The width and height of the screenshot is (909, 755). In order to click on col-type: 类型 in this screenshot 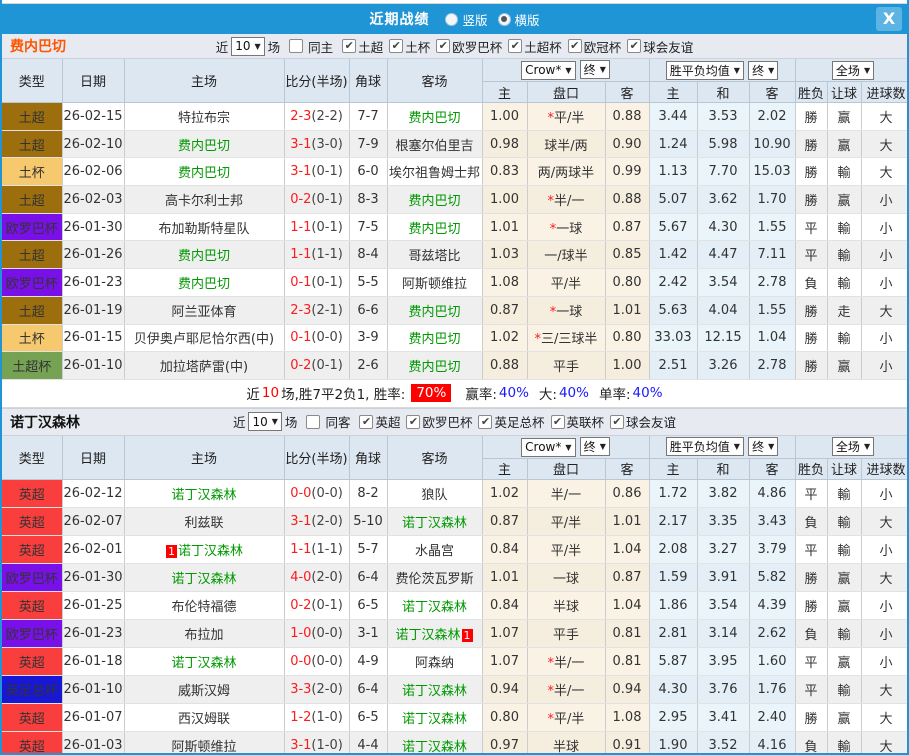, I will do `click(32, 457)`.